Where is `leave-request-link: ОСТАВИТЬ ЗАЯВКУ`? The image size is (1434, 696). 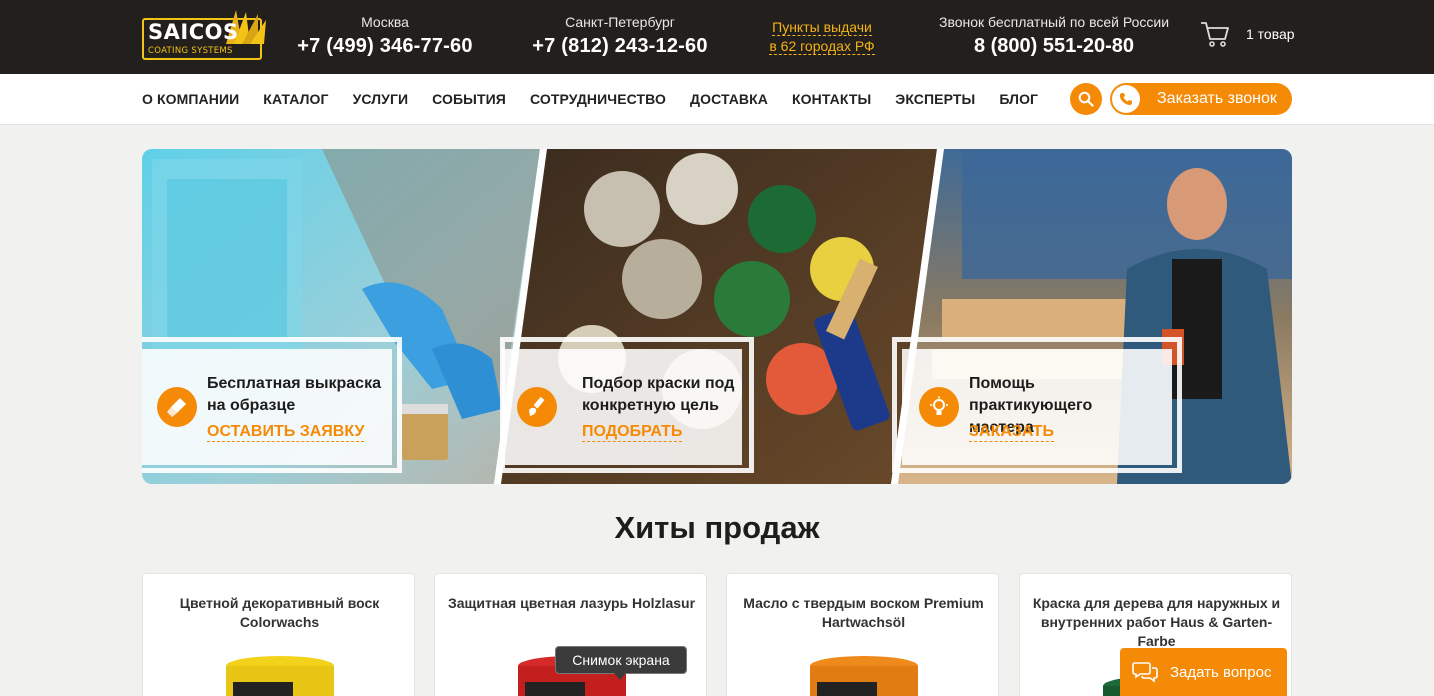
leave-request-link: ОСТАВИТЬ ЗАЯВКУ is located at coordinates (286, 432).